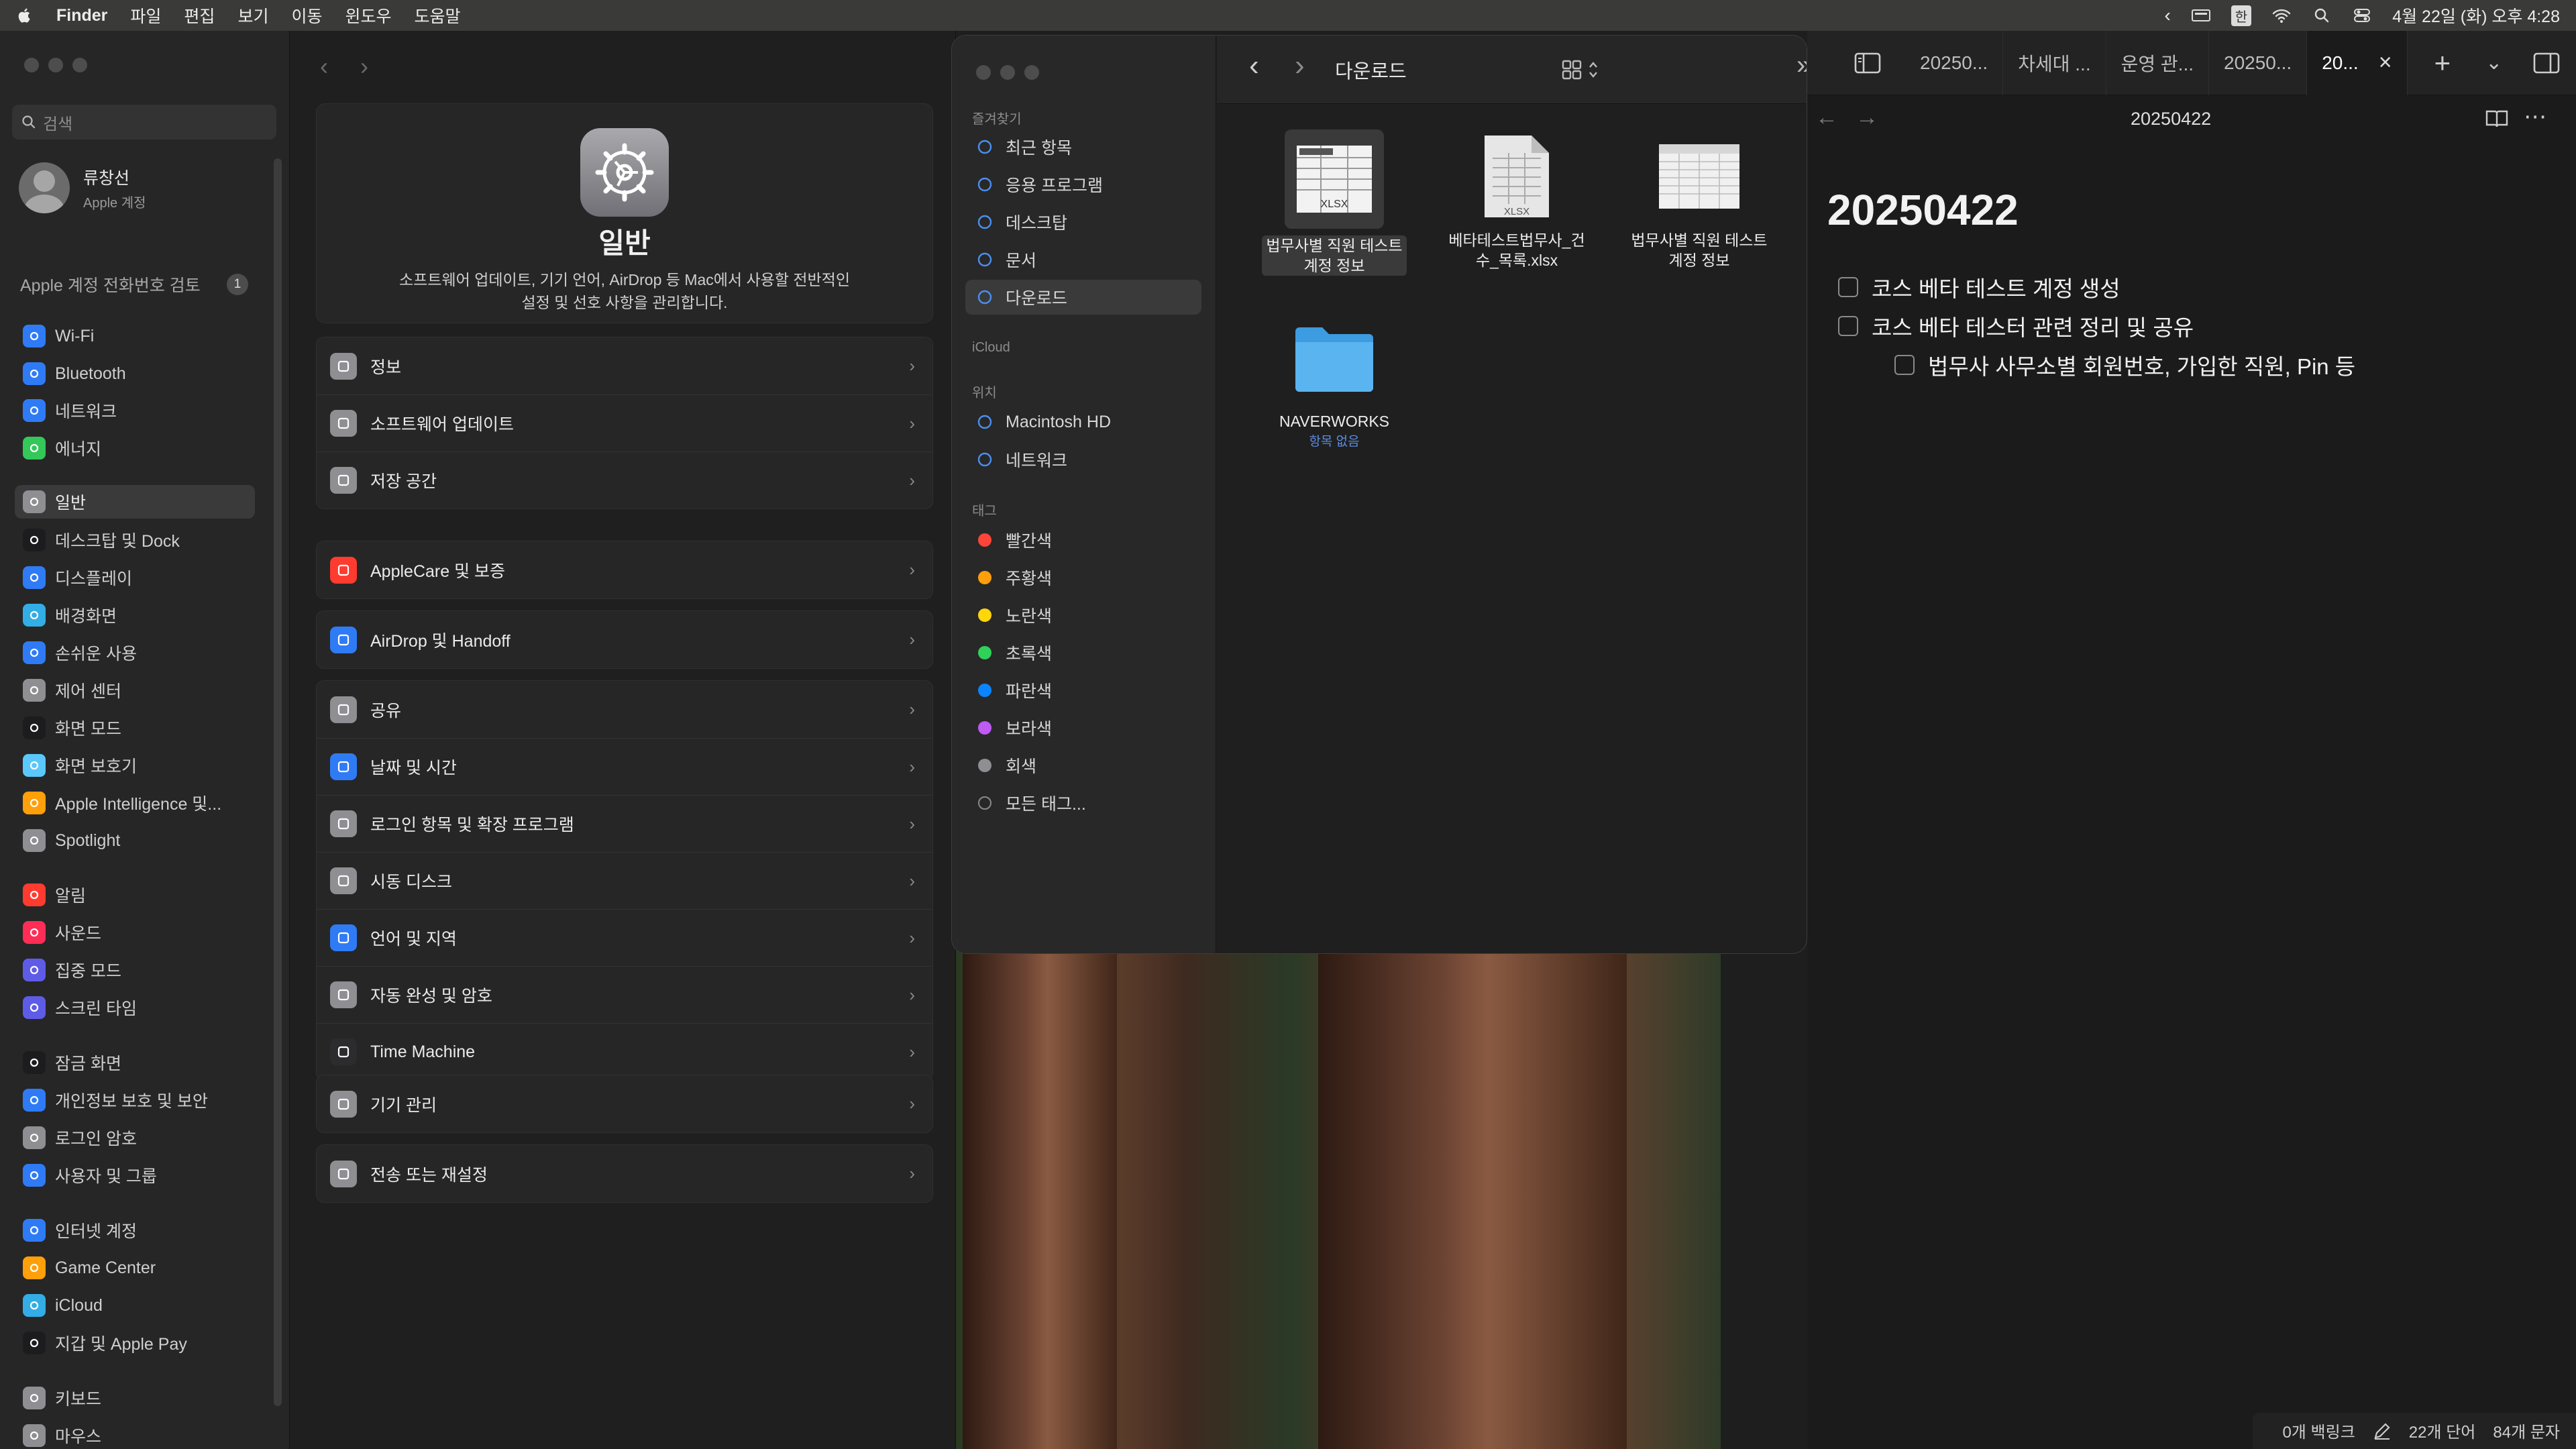  I want to click on finder-sidebar-item: 파란색, so click(1083, 690).